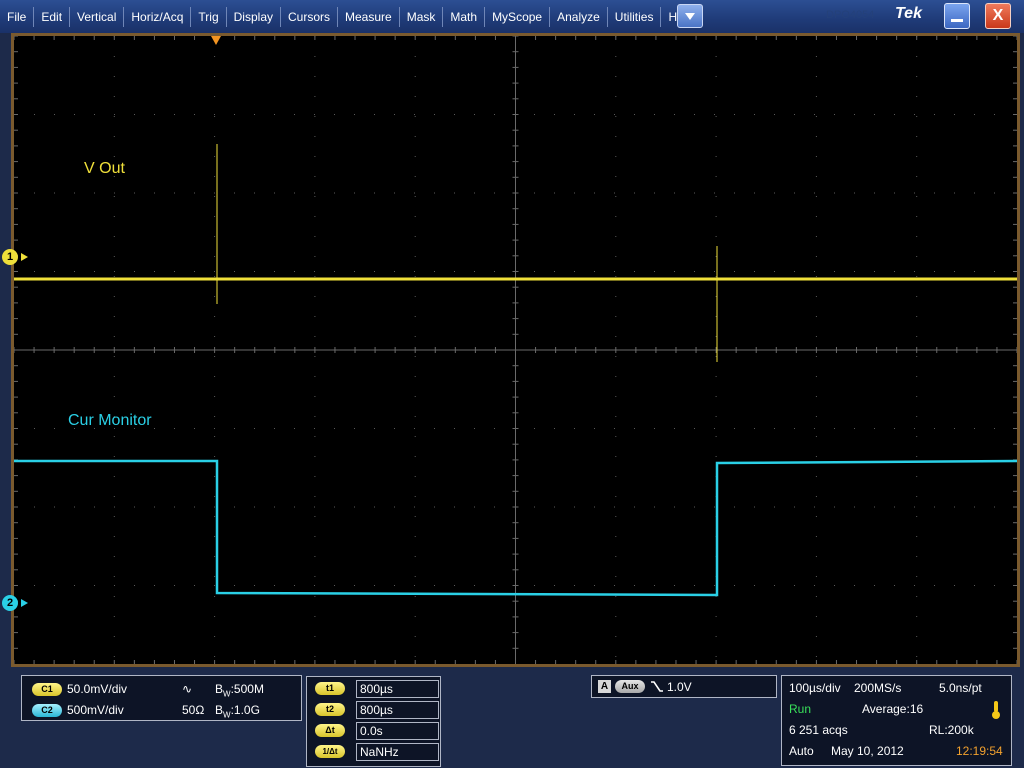 The image size is (1024, 768). What do you see at coordinates (397, 689) in the screenshot?
I see `cursor-t1-value: 800µs` at bounding box center [397, 689].